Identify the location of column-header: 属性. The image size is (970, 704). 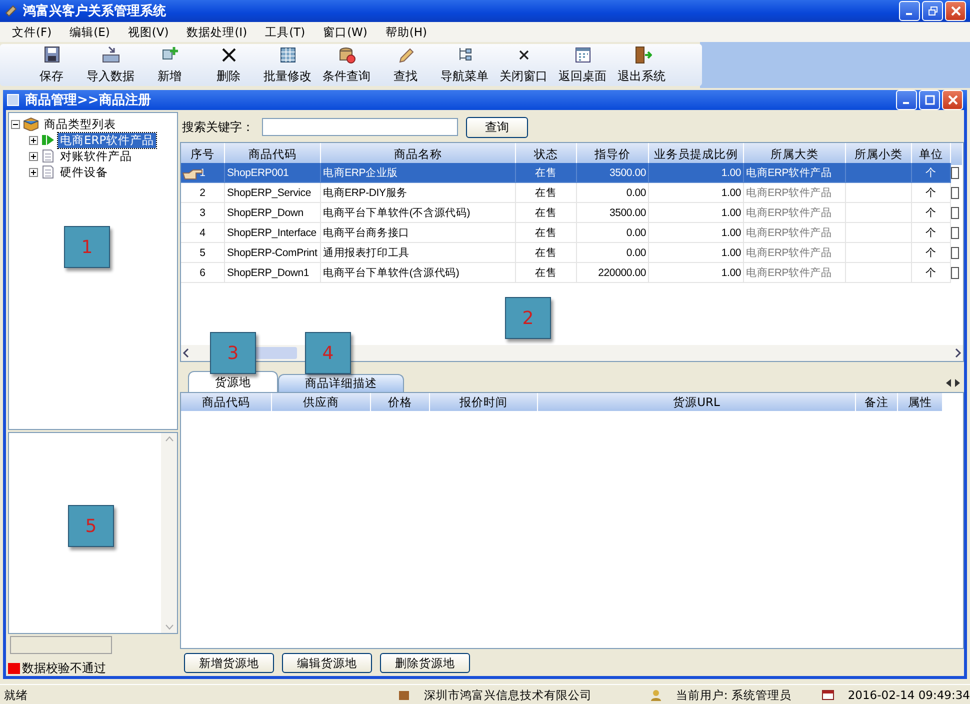
(920, 402).